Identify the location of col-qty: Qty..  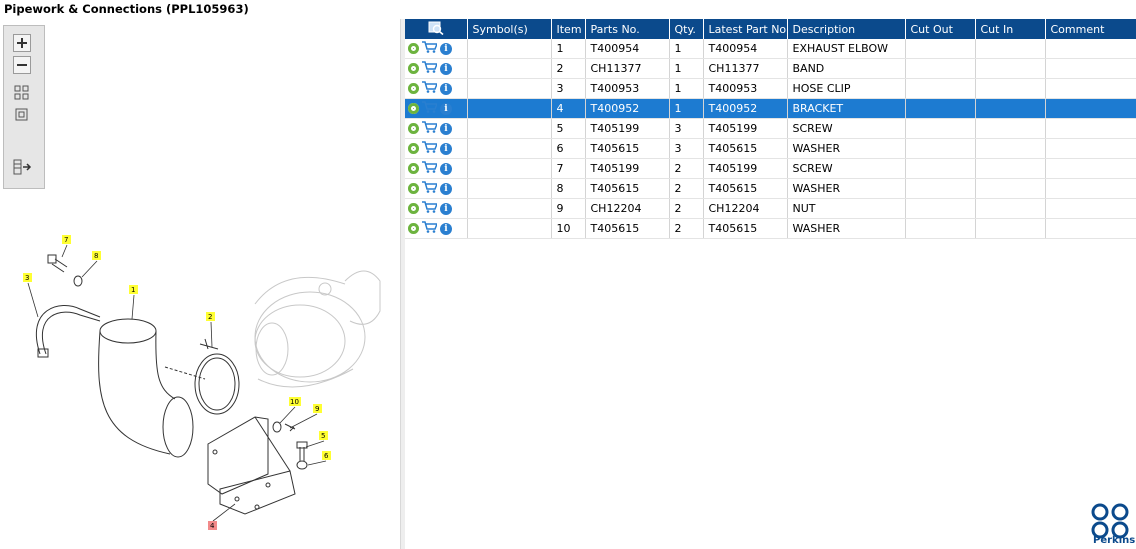
(686, 29).